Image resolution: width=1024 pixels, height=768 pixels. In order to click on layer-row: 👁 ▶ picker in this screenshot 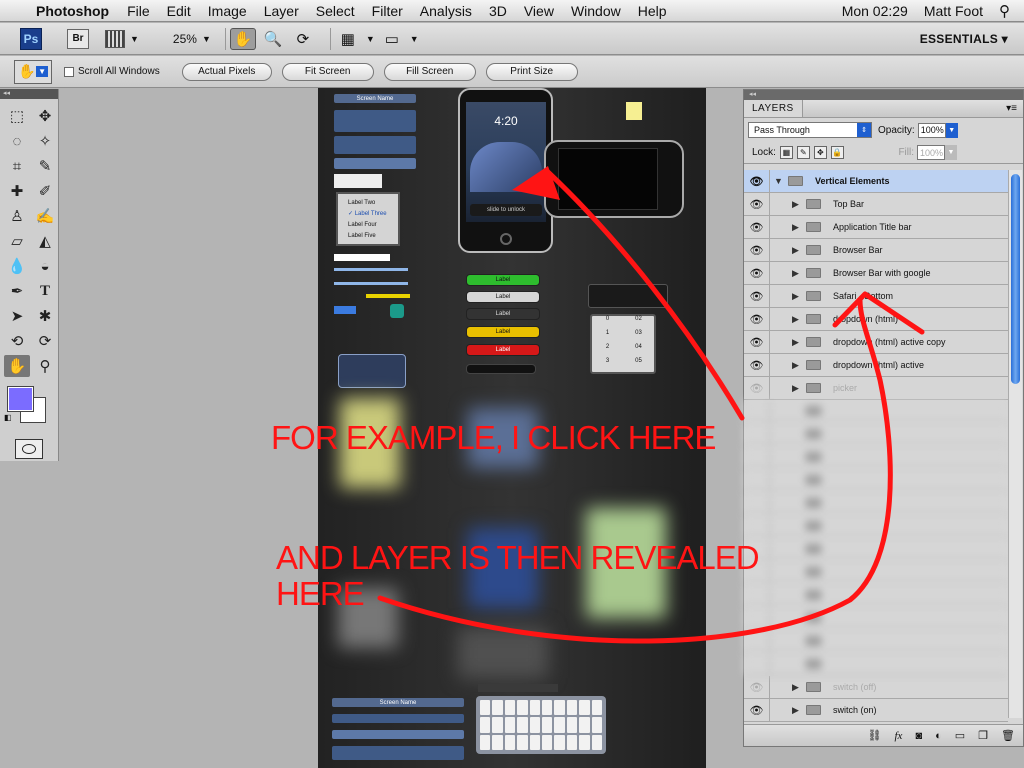, I will do `click(876, 388)`.